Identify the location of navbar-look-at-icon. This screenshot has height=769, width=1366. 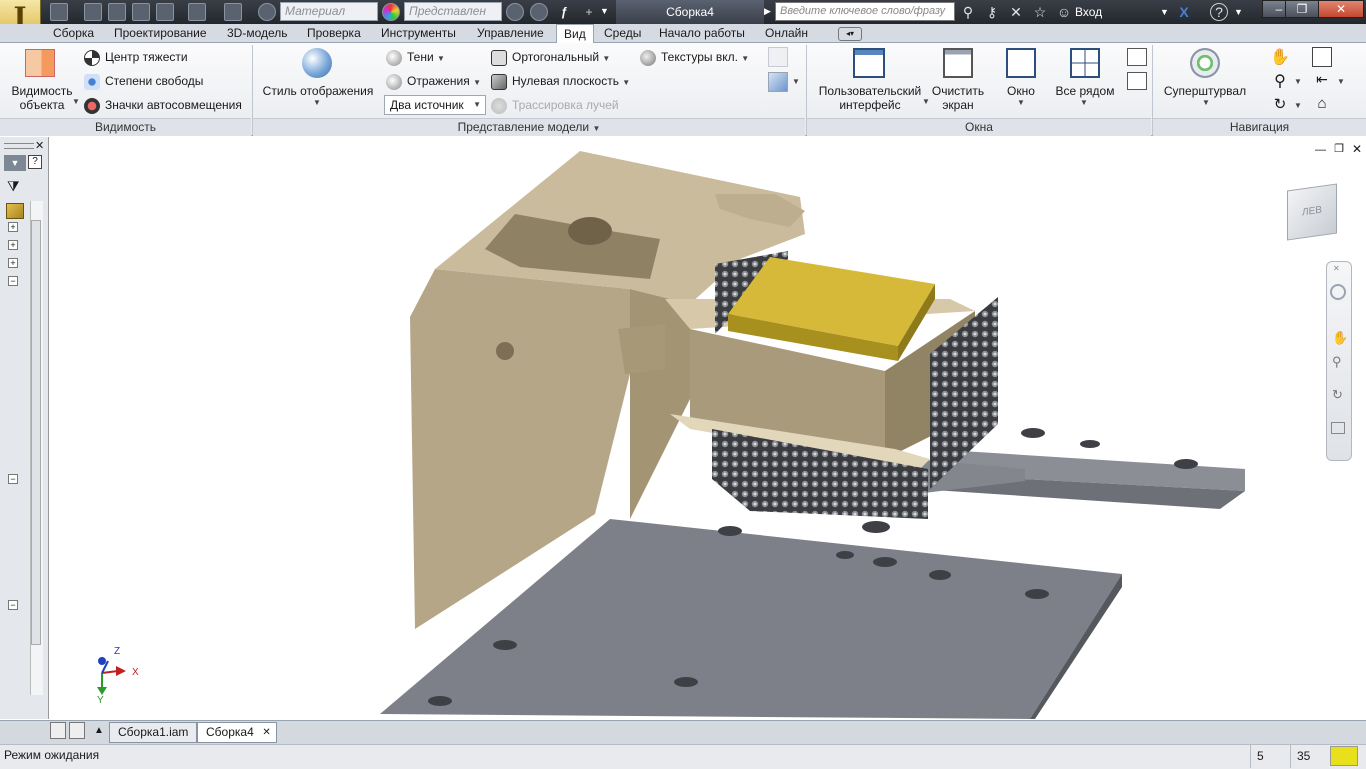
(1338, 428).